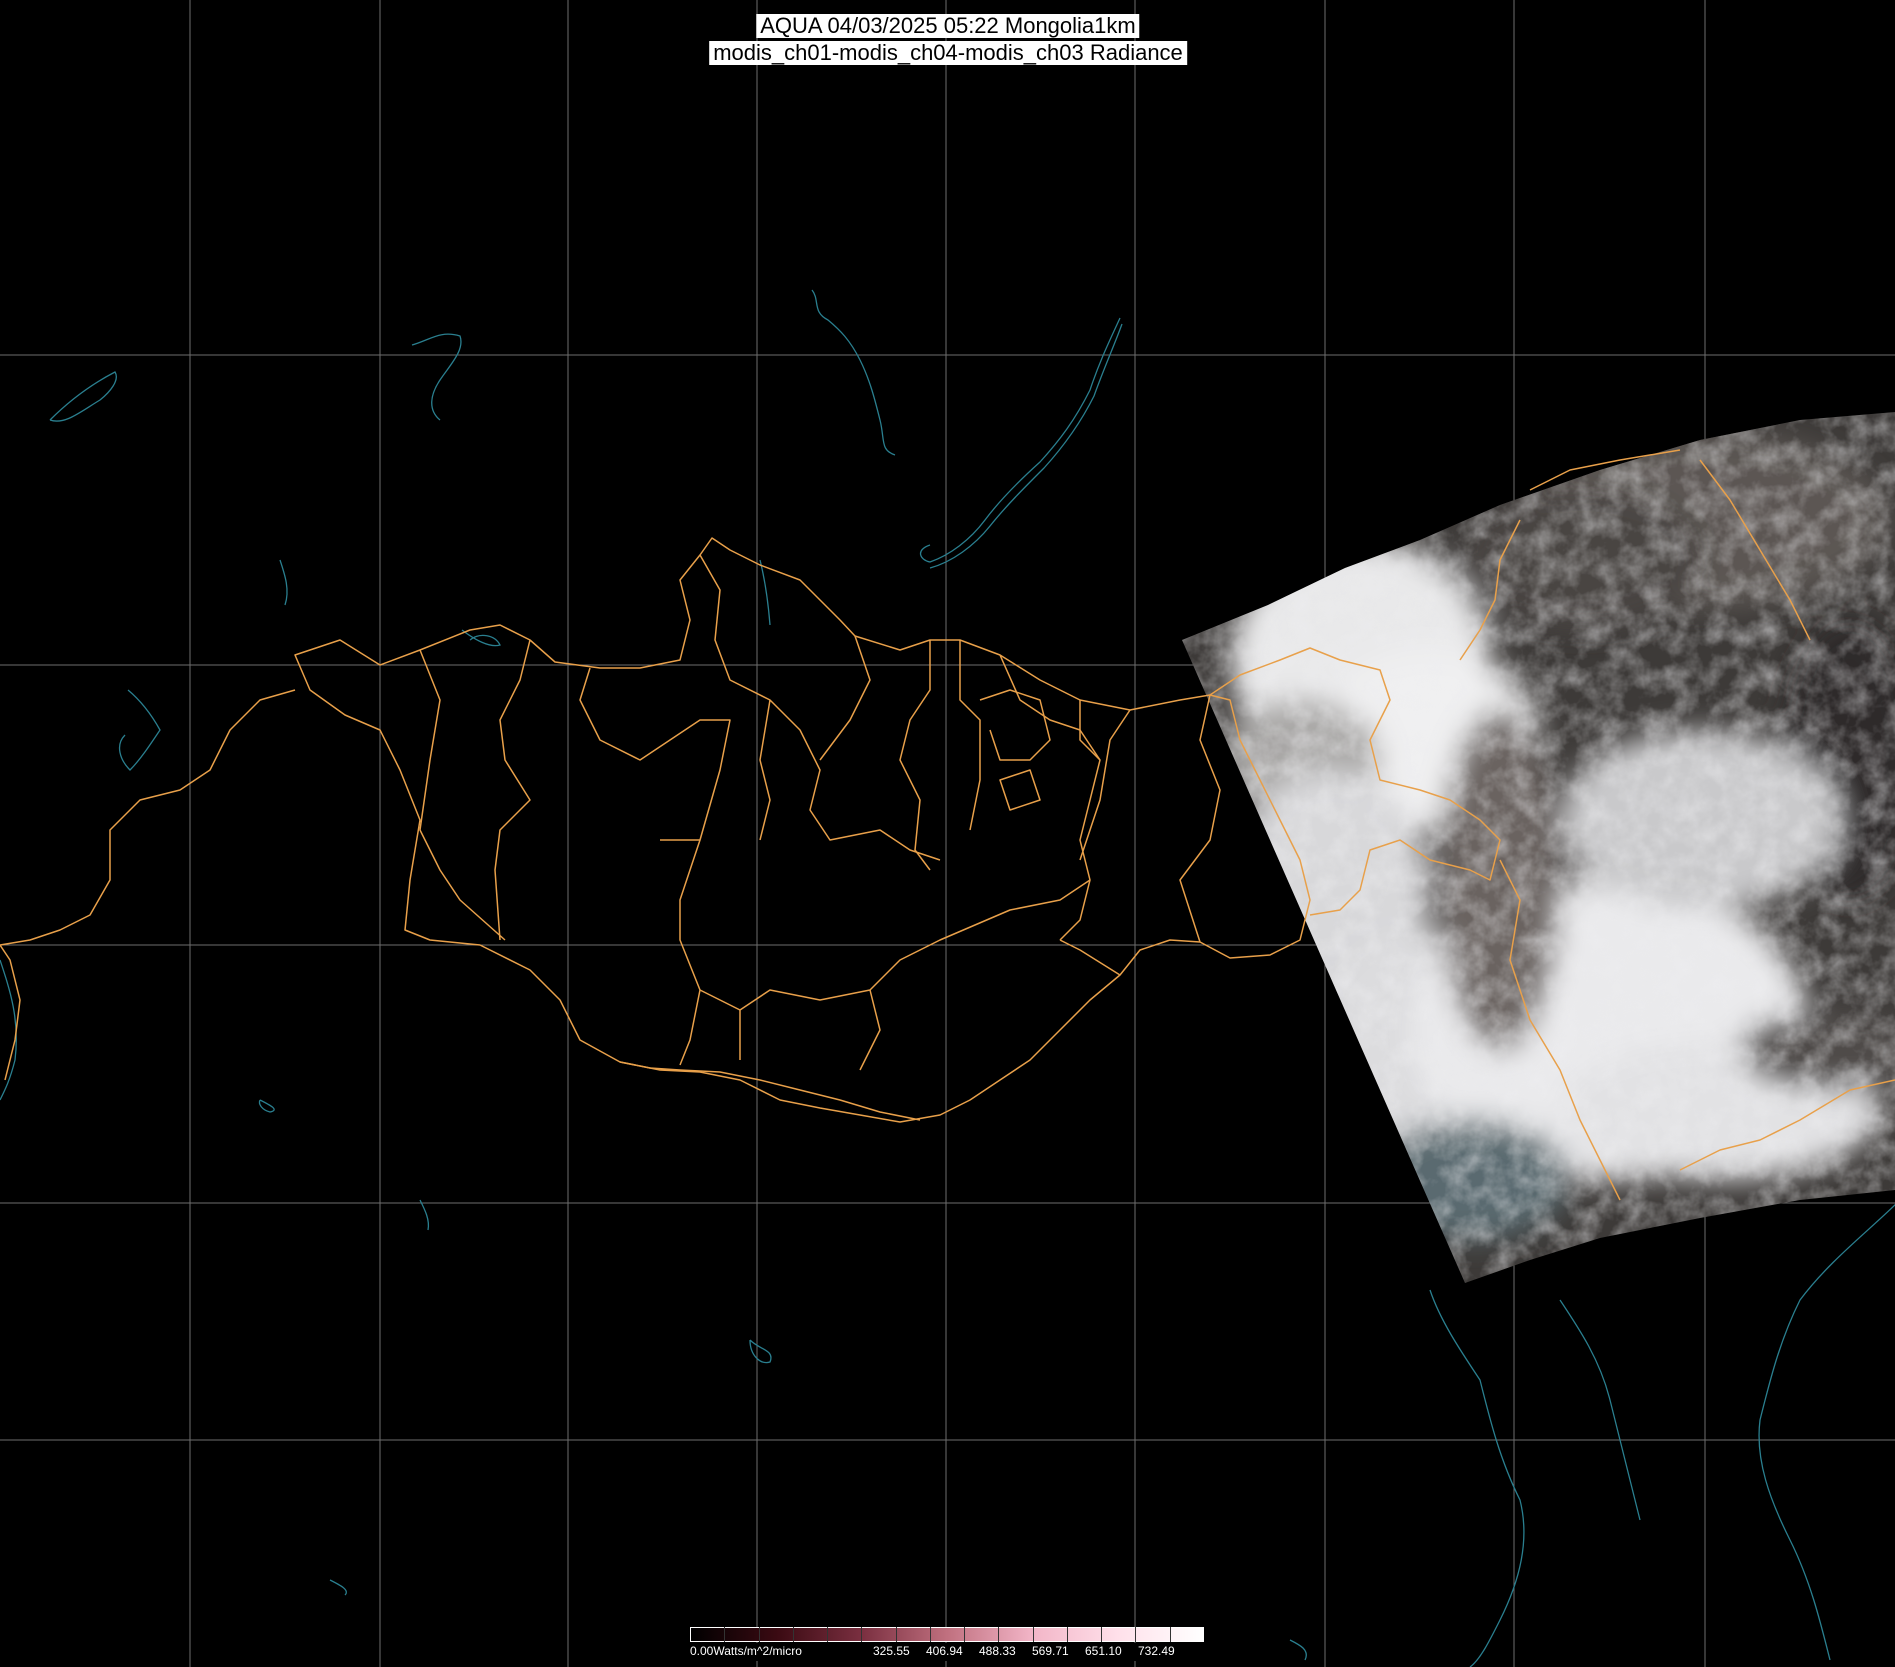  I want to click on colorbar-tick-label: 406.94, so click(944, 1651).